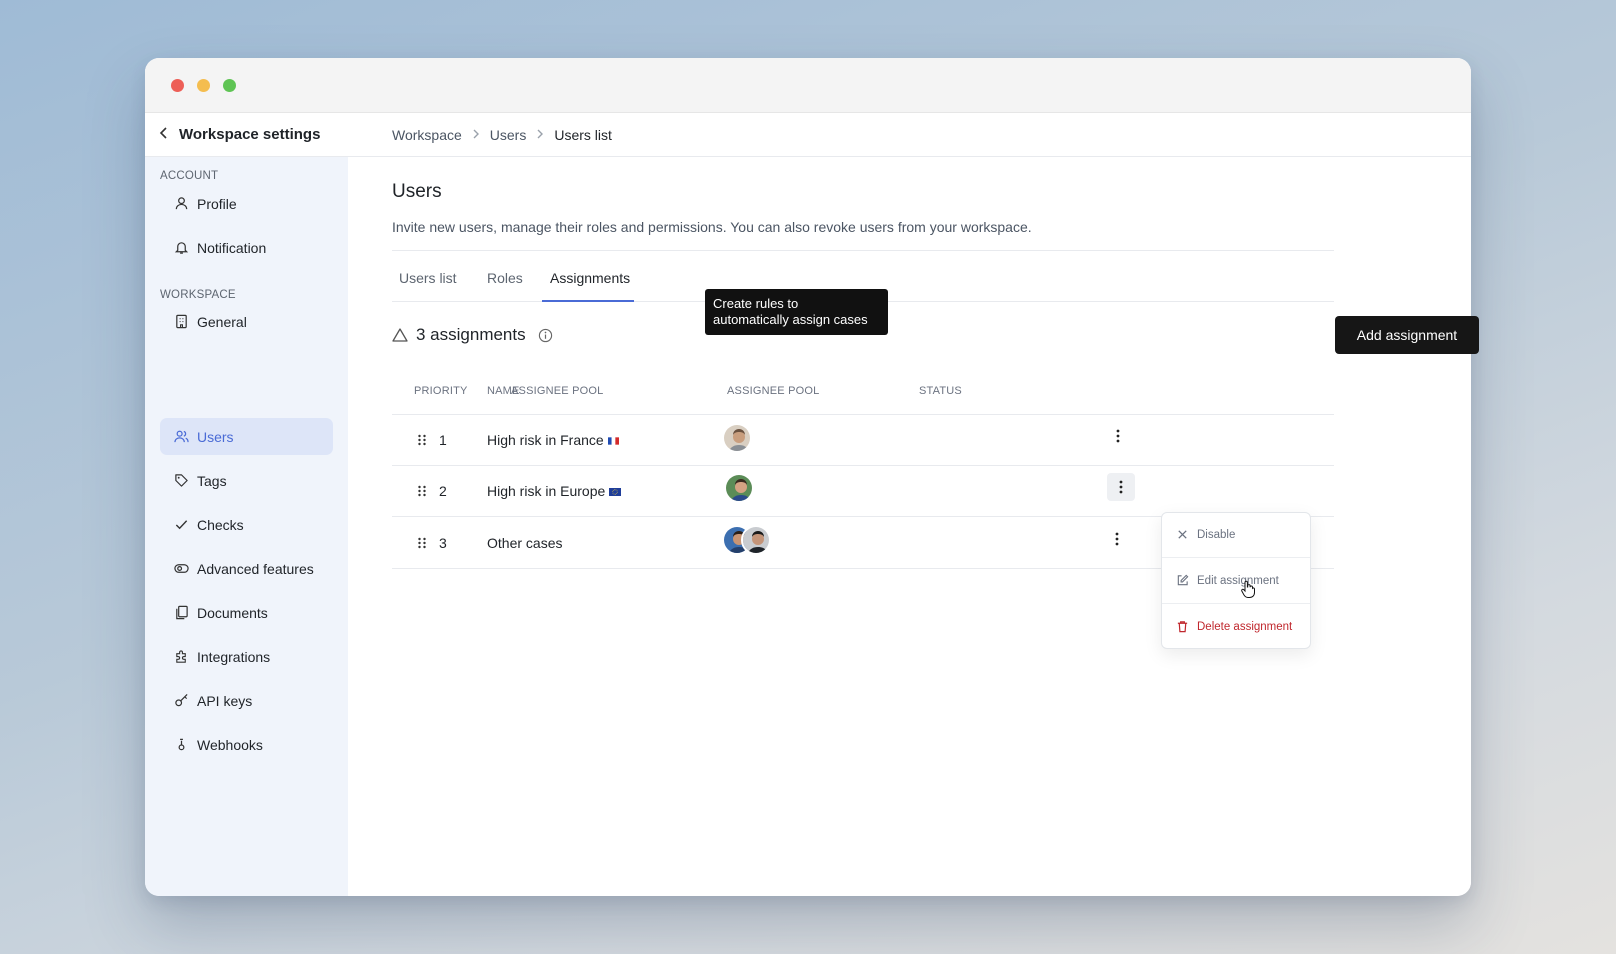 The height and width of the screenshot is (954, 1616). Describe the element at coordinates (181, 480) in the screenshot. I see `tag-icon` at that location.